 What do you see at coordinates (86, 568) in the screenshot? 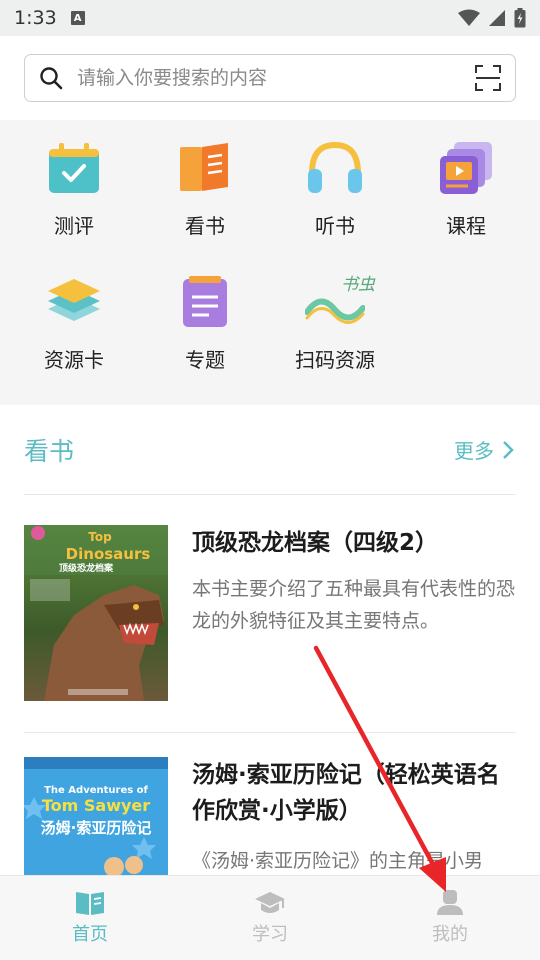
I see `svg-text: 顶级恐龙档案` at bounding box center [86, 568].